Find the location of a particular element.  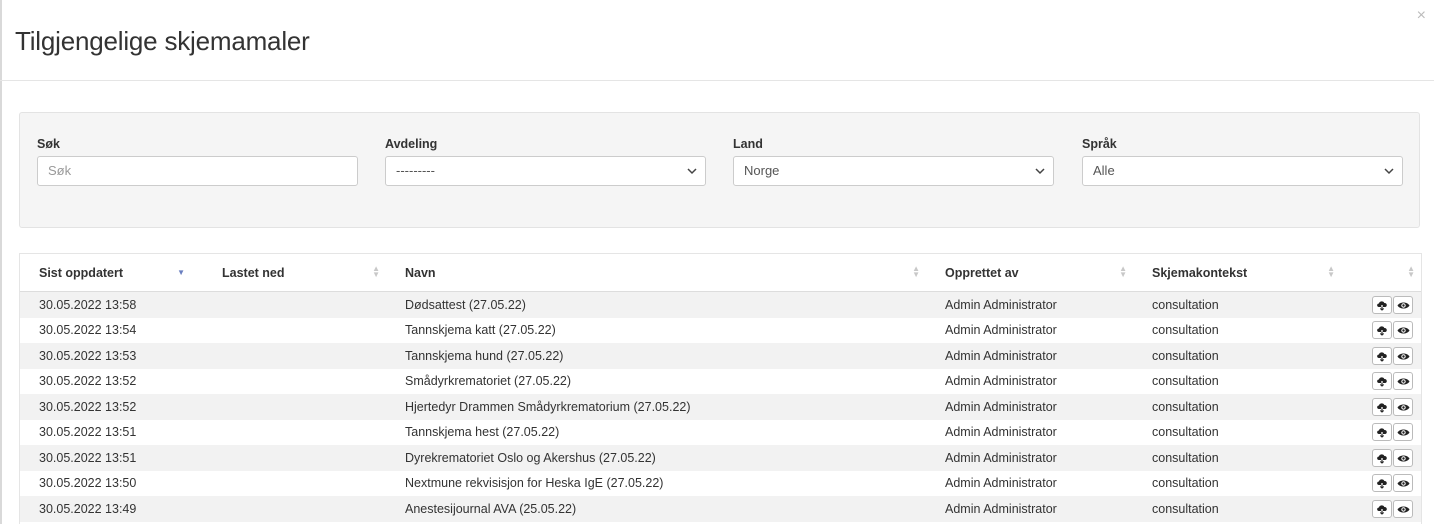

close-icon: × is located at coordinates (1421, 16).